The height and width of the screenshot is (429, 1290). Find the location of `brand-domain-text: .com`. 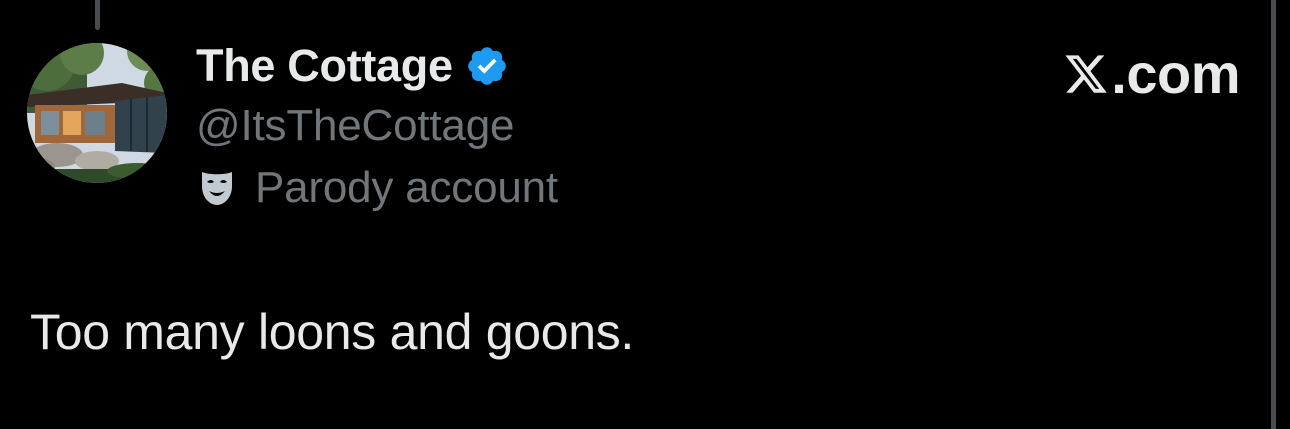

brand-domain-text: .com is located at coordinates (1175, 73).